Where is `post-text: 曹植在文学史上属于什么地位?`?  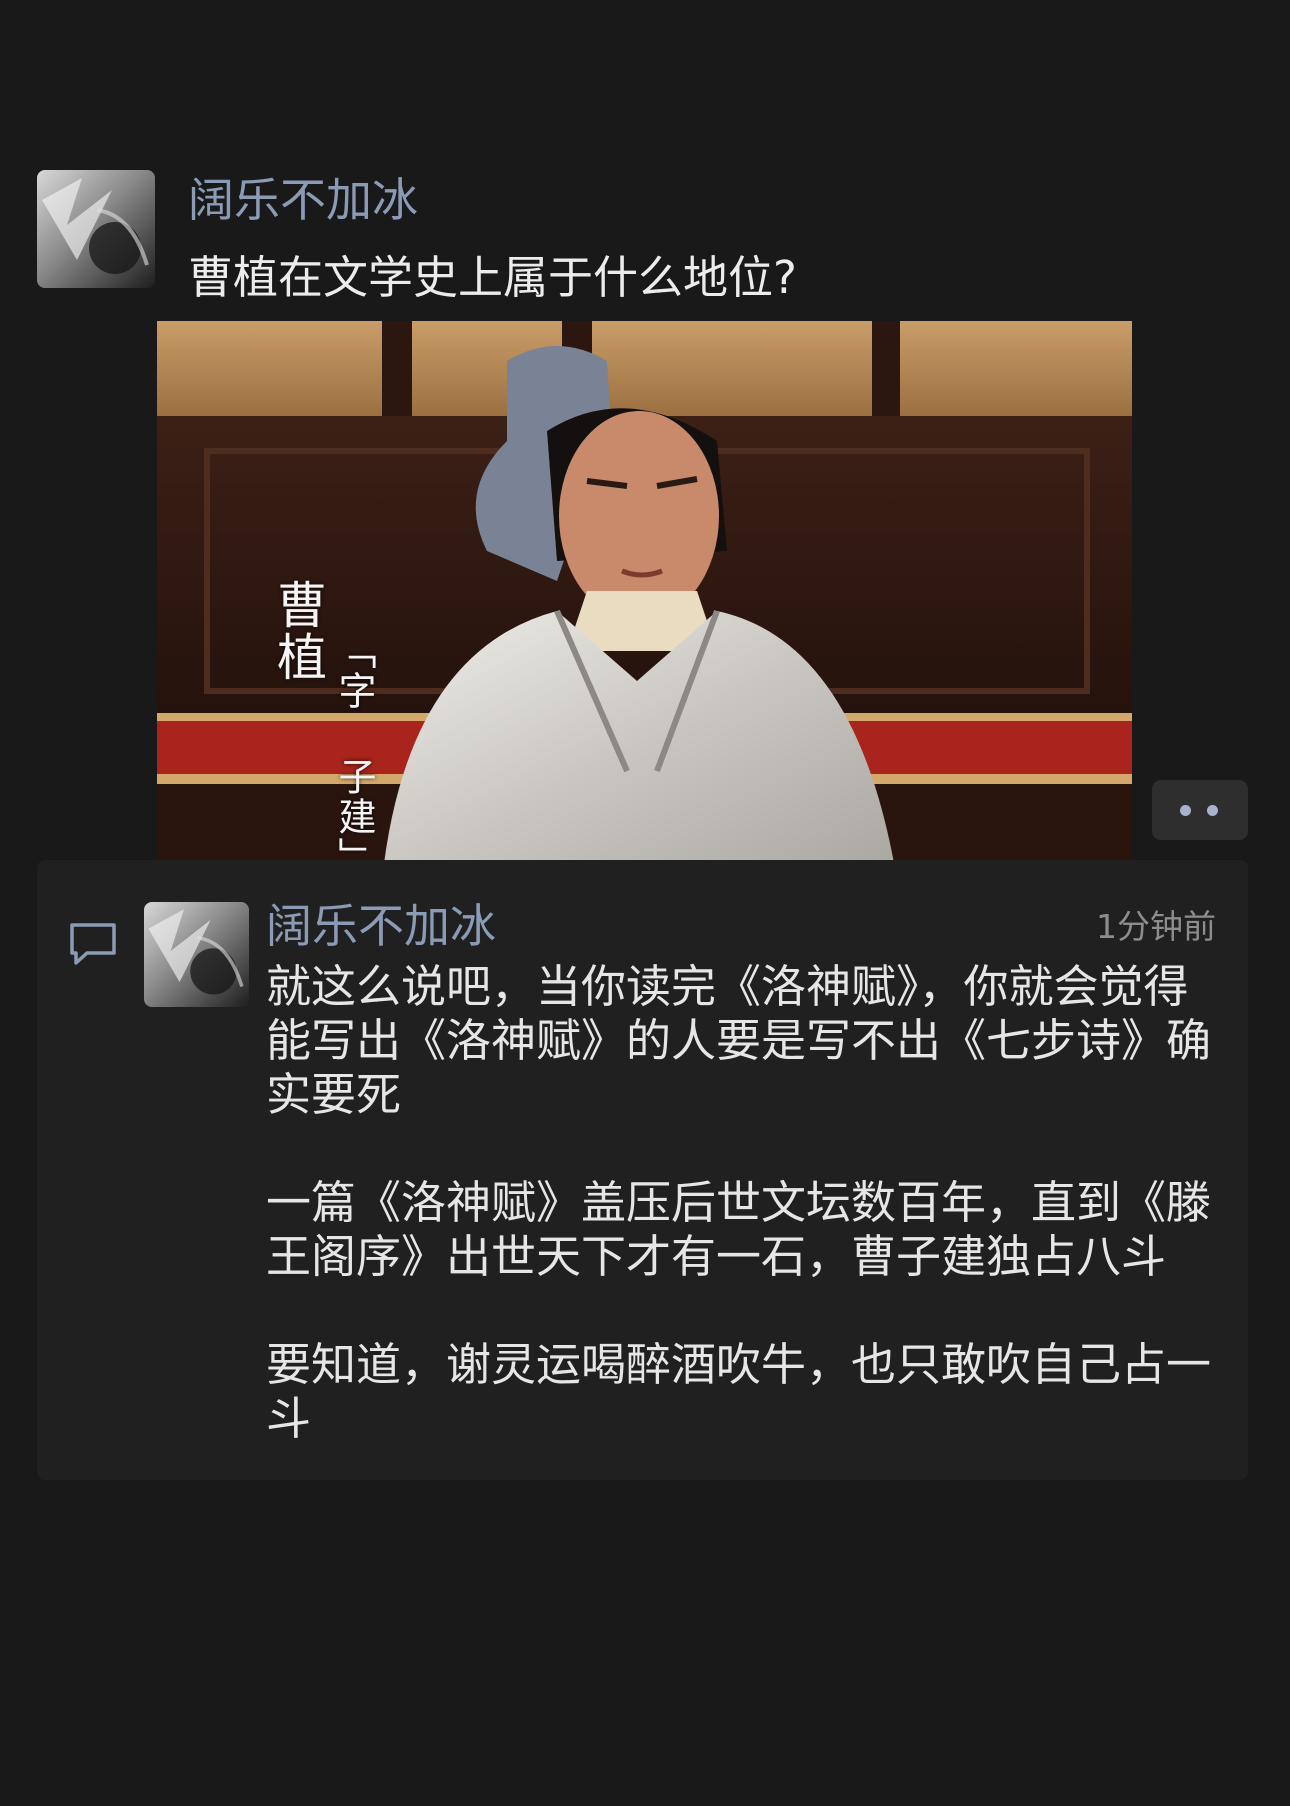
post-text: 曹植在文学史上属于什么地位? is located at coordinates (492, 277).